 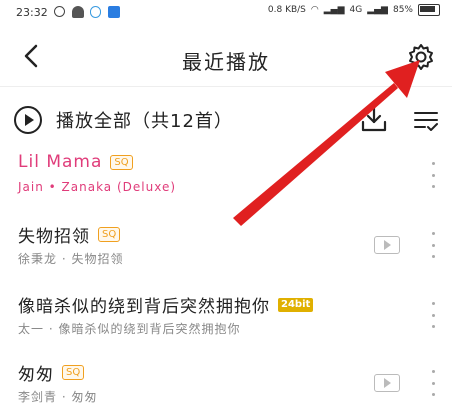 I want to click on song-subtitle: Jain • Zanaka (Deluxe), so click(x=97, y=187).